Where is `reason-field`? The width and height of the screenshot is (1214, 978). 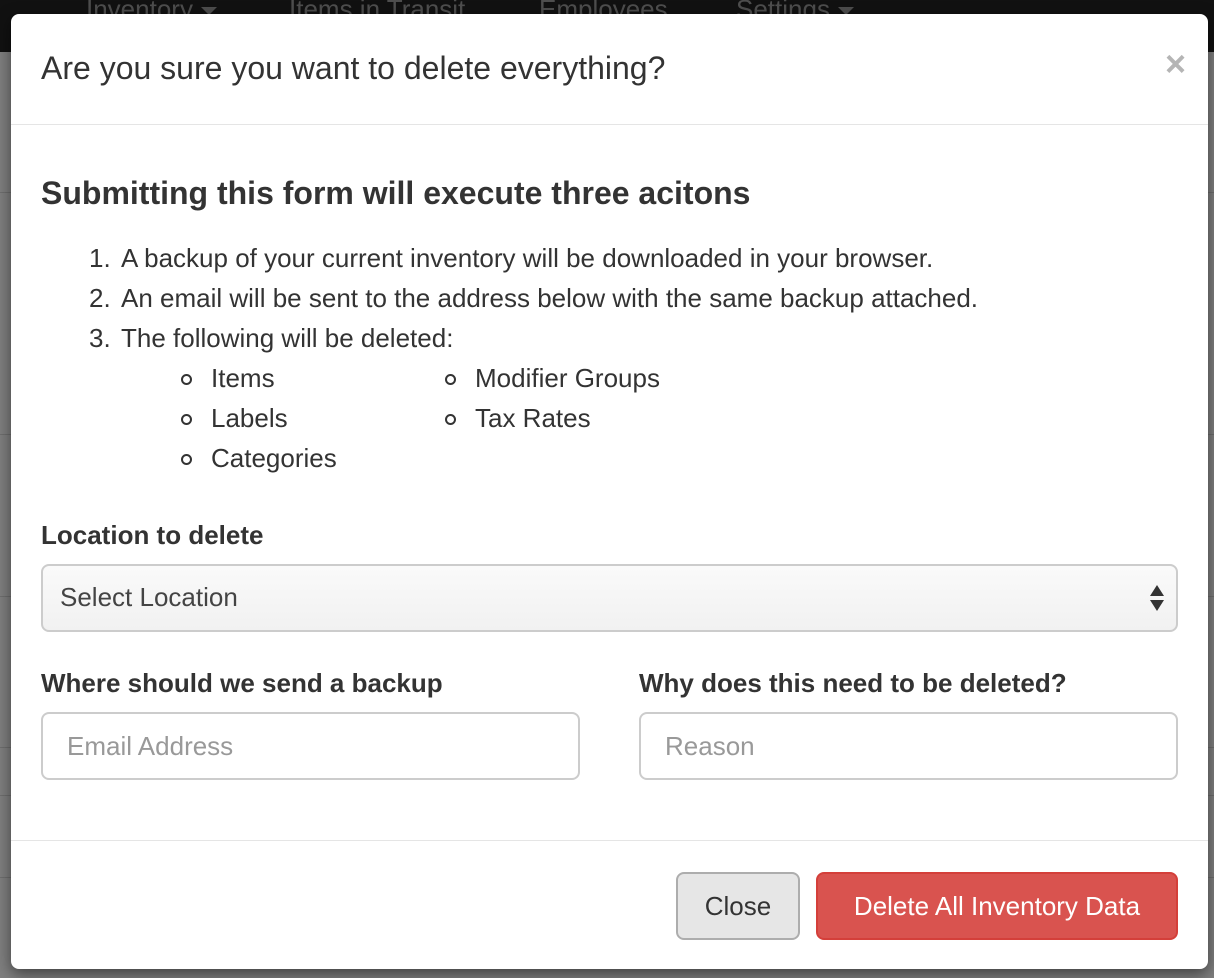
reason-field is located at coordinates (908, 746).